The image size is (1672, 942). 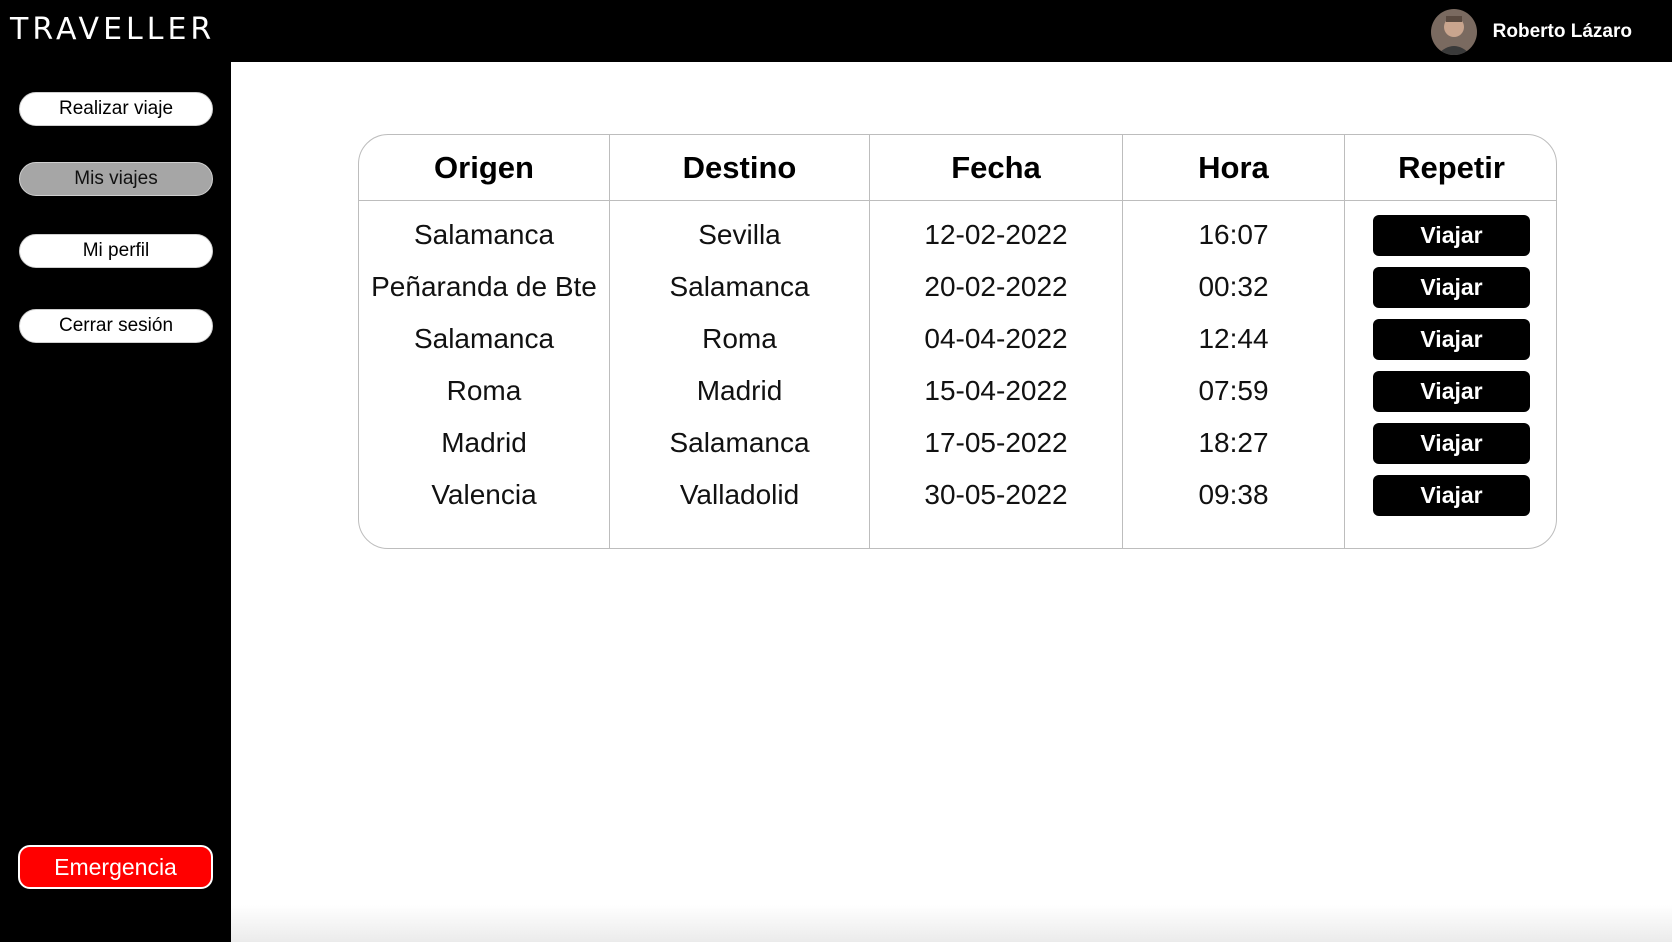 I want to click on nav-mis-viajes-button: Mis viajes, so click(x=116, y=179).